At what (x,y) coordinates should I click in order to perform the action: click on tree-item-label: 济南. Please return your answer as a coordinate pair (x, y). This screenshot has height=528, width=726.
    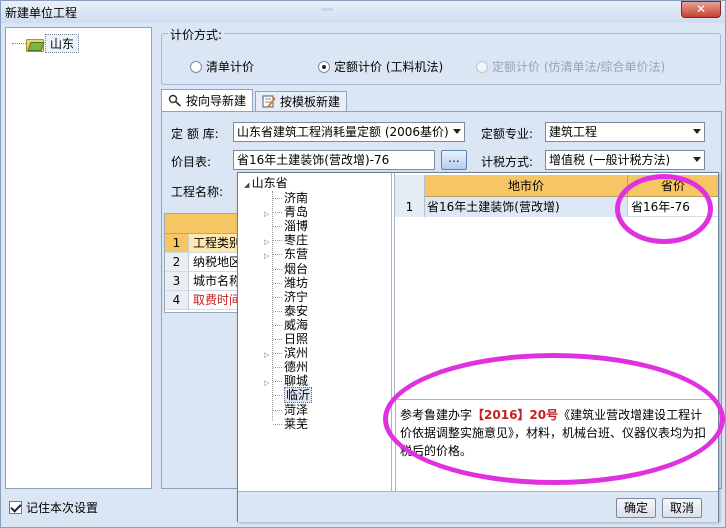
    Looking at the image, I should click on (296, 198).